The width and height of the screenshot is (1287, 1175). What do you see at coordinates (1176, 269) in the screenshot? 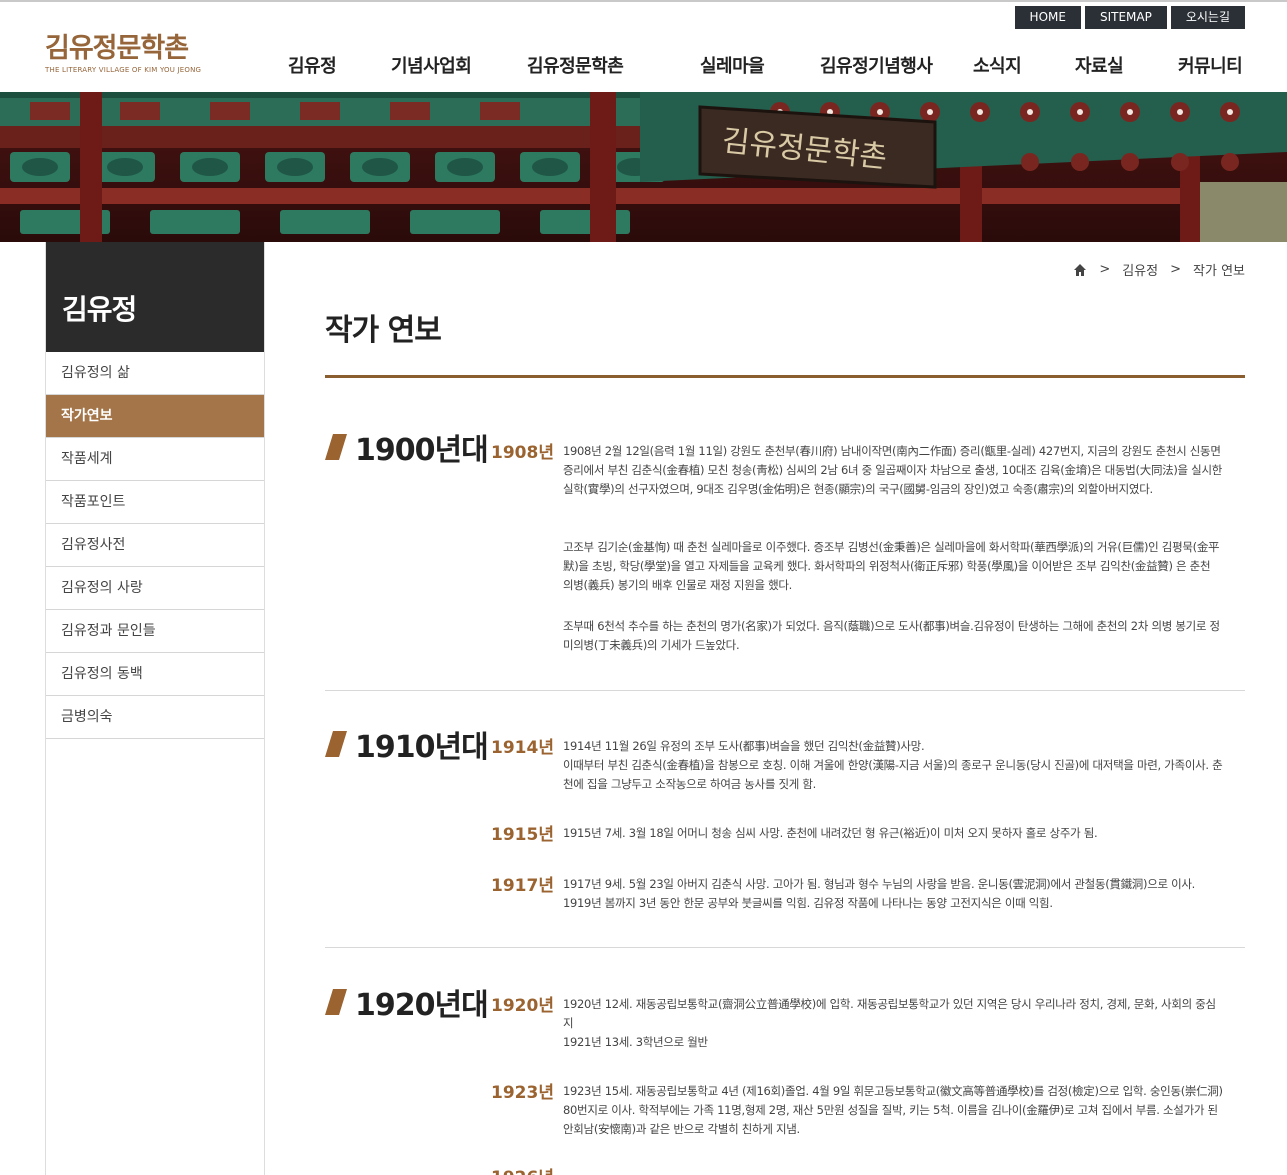
I see `breadcrumb-sep-2: >` at bounding box center [1176, 269].